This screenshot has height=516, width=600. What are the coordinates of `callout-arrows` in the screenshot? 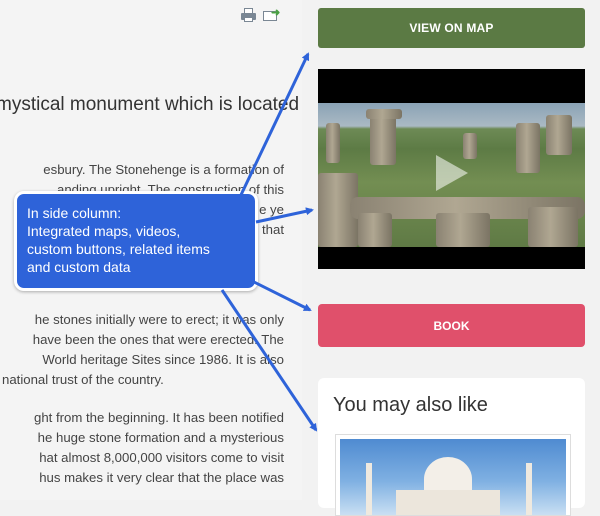 It's located at (269, 242).